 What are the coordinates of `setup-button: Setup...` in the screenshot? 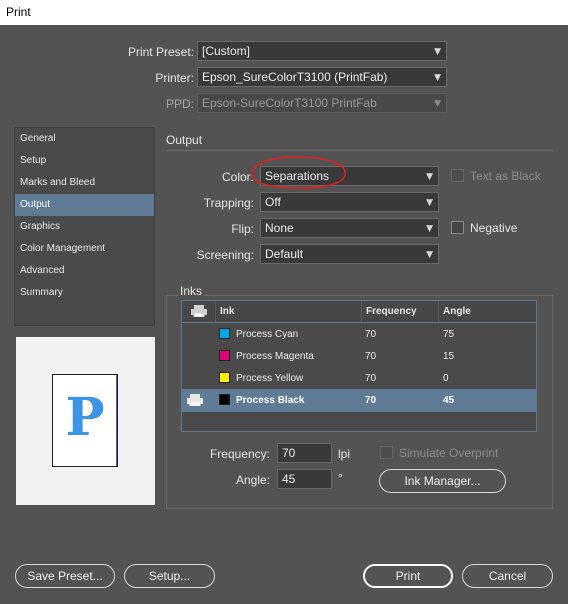 It's located at (169, 576).